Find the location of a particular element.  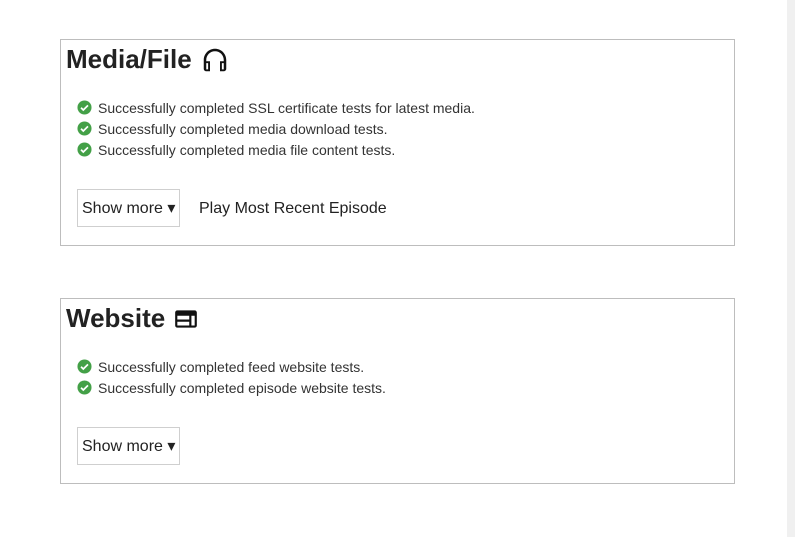

website-title: Website is located at coordinates (116, 318).